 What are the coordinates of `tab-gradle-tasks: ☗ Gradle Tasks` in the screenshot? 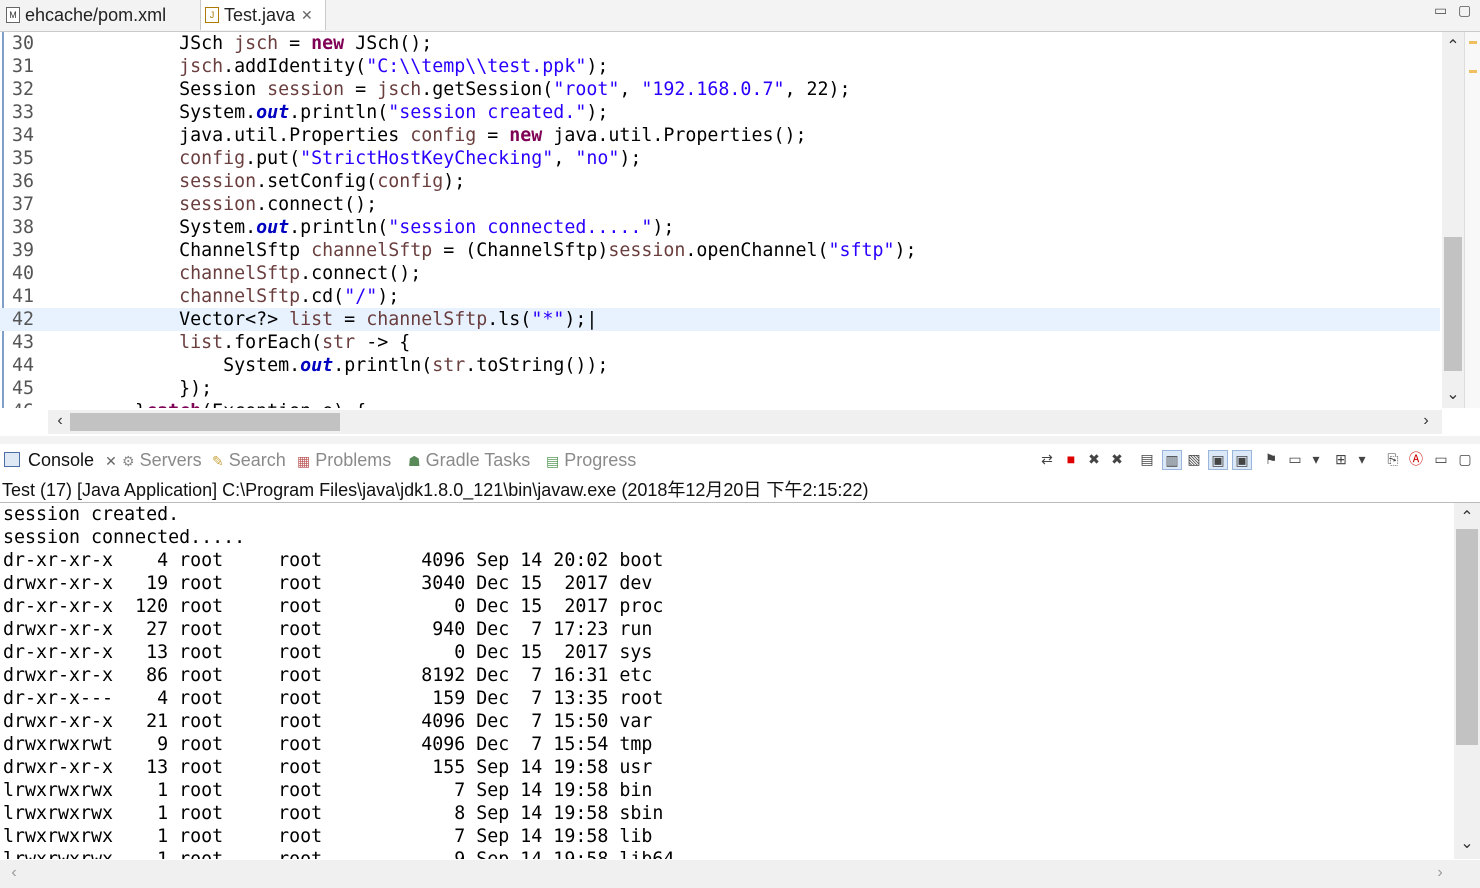 It's located at (469, 460).